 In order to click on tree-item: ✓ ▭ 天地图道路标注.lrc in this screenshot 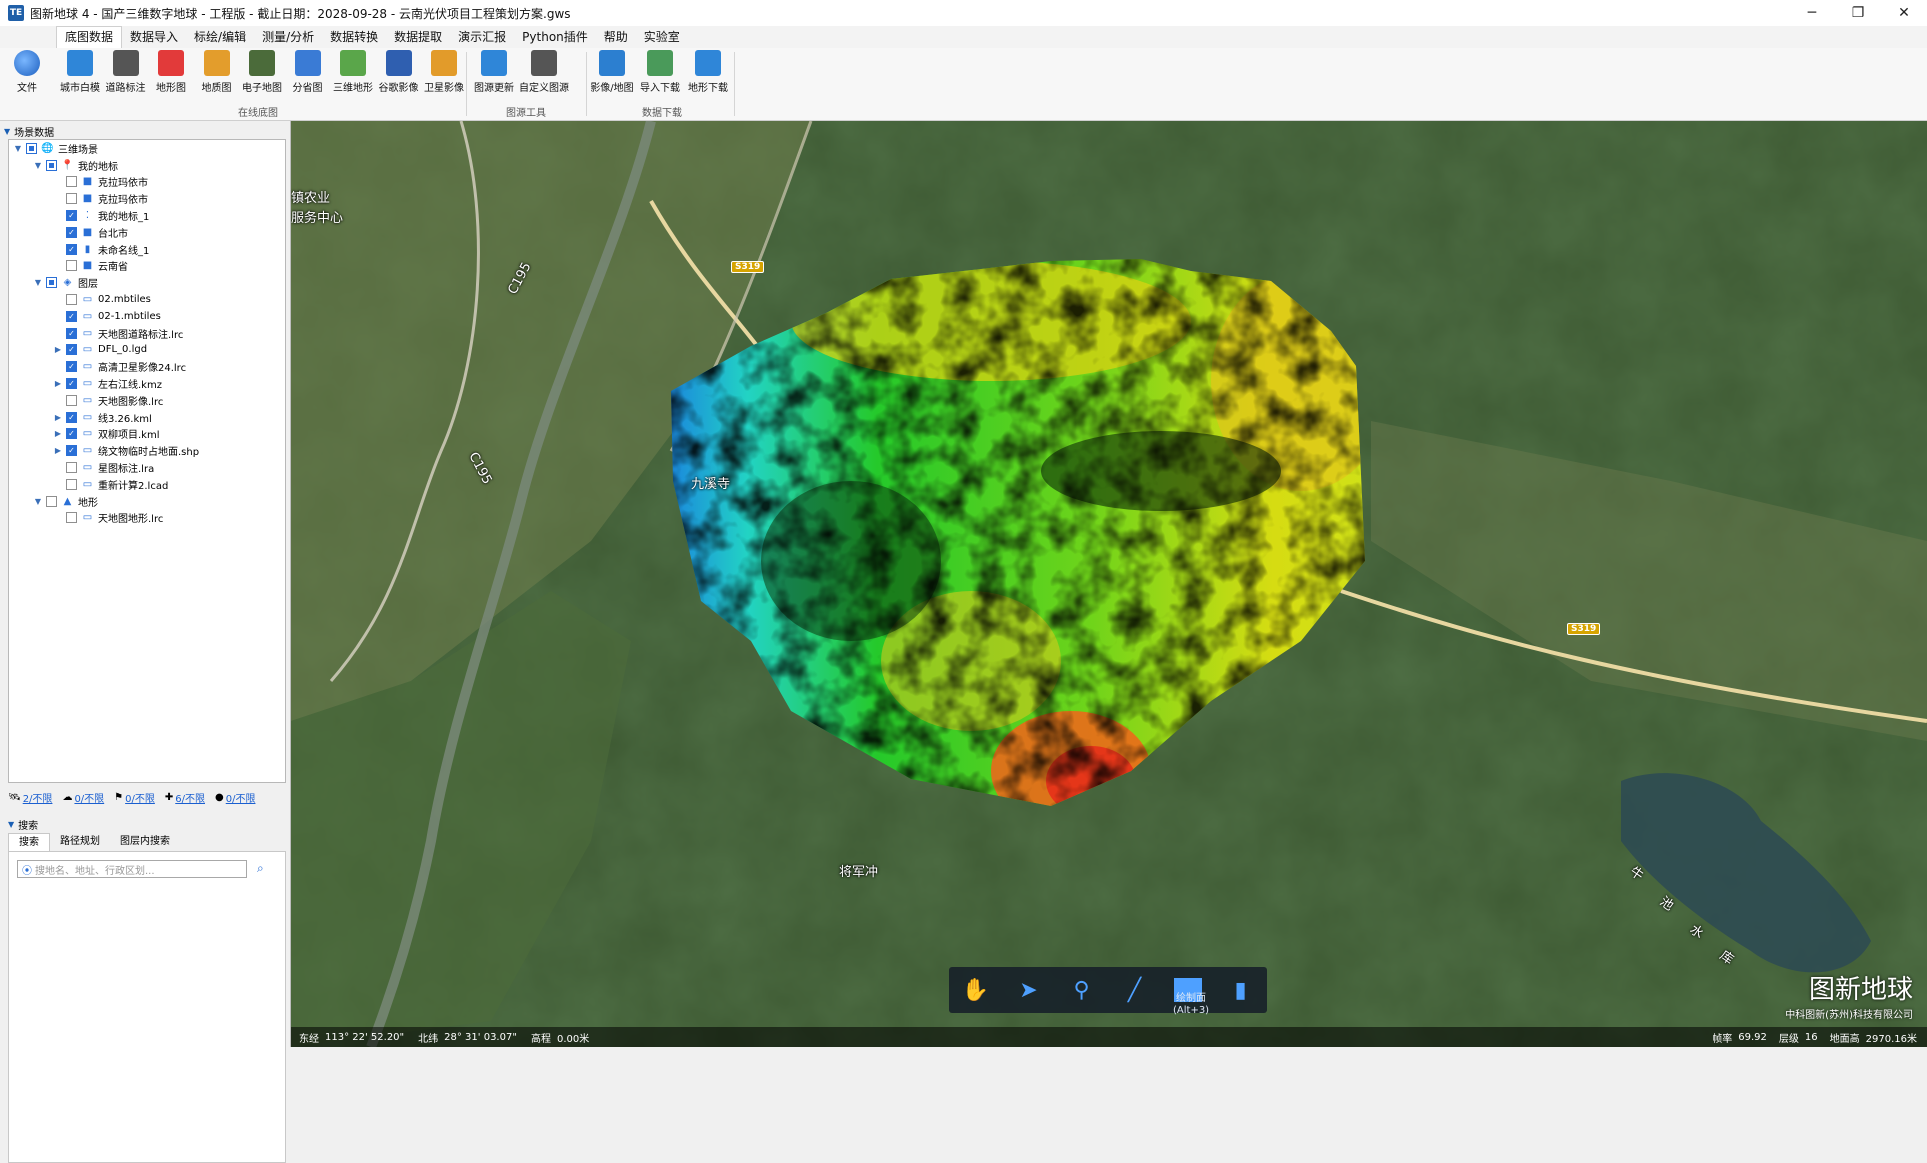, I will do `click(147, 333)`.